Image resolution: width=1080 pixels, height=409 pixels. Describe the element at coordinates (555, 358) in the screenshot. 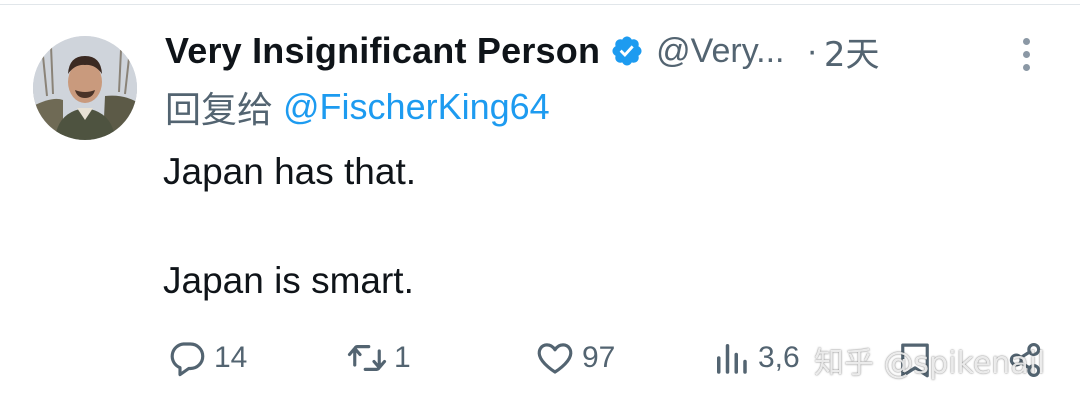

I see `heart-icon` at that location.